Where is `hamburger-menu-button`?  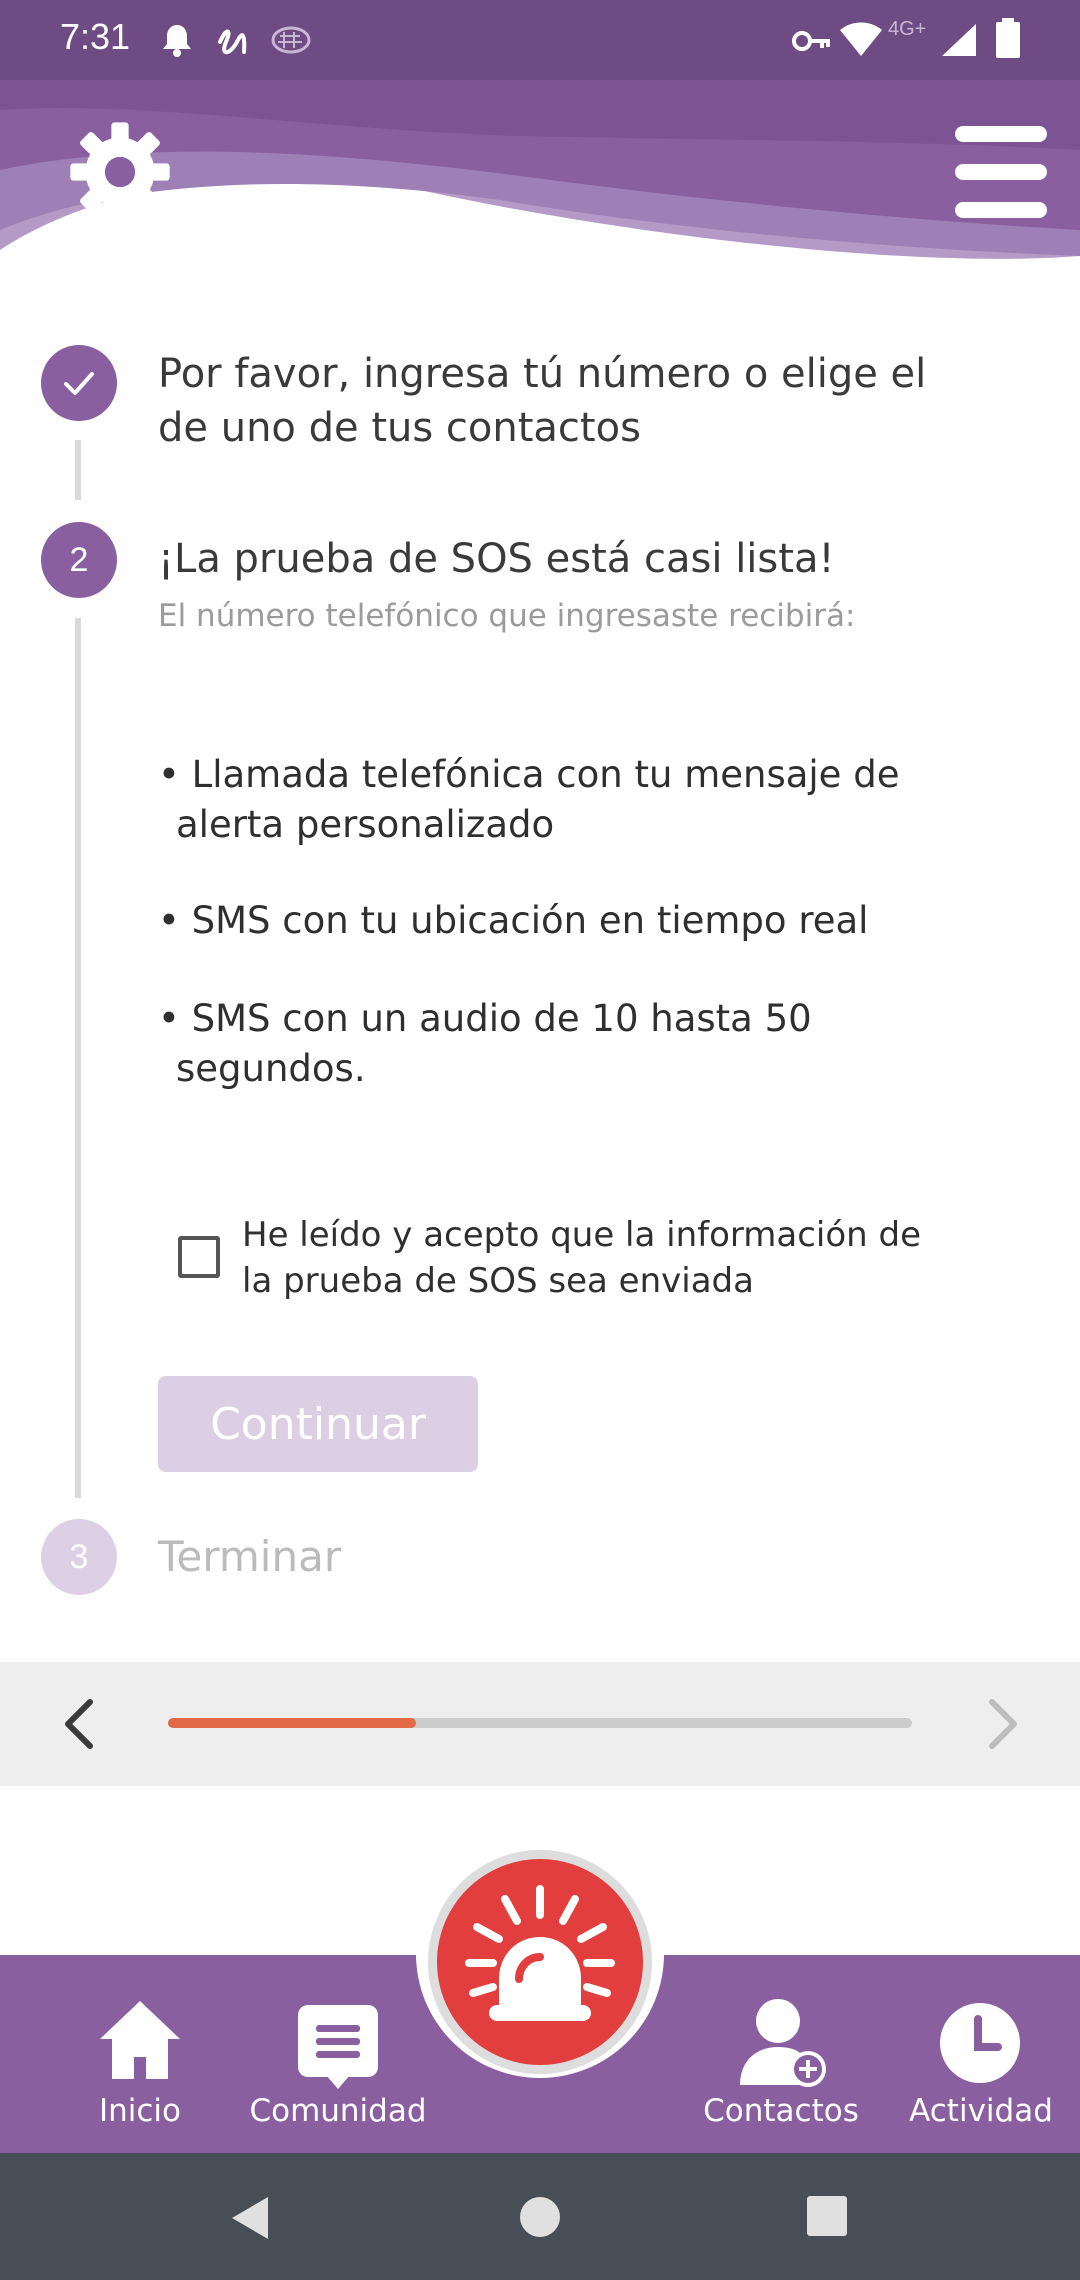 hamburger-menu-button is located at coordinates (1001, 173).